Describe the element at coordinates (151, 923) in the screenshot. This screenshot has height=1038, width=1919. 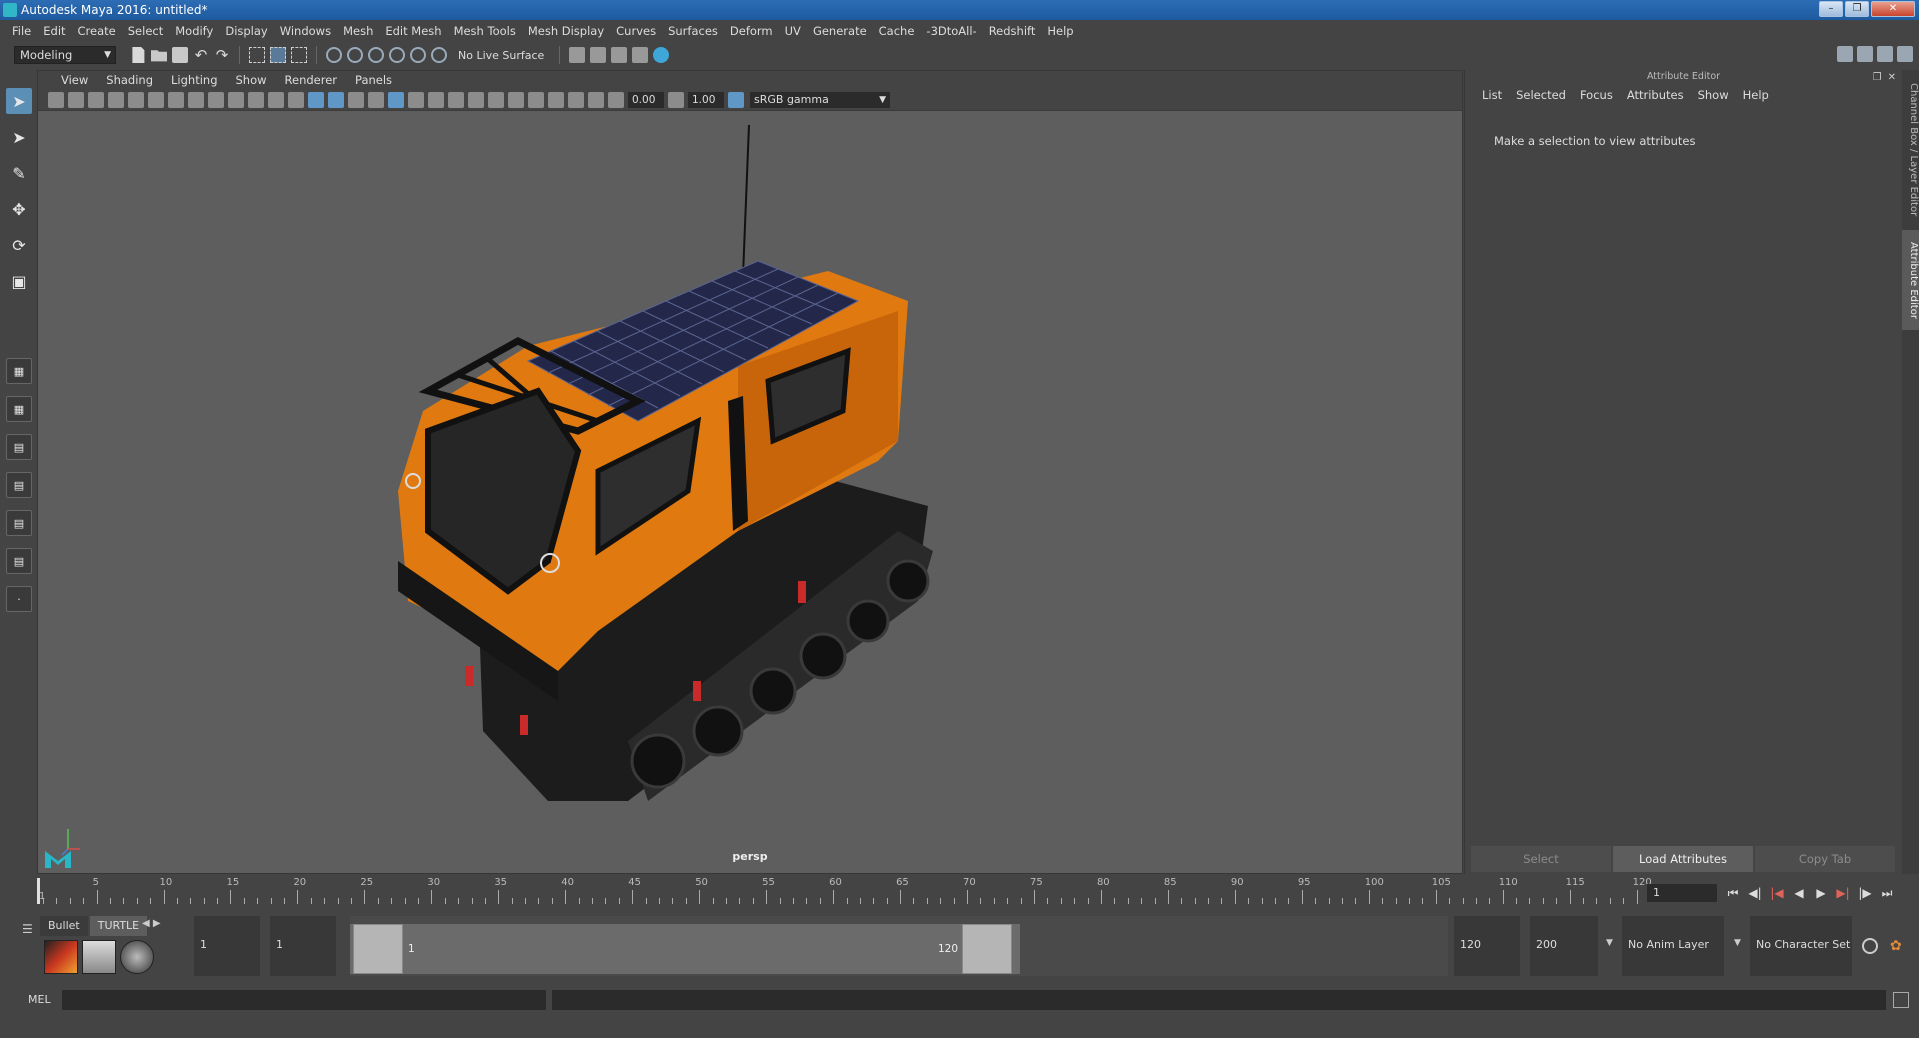
I see `shelf-scroll-arrows: ◀ ▶` at that location.